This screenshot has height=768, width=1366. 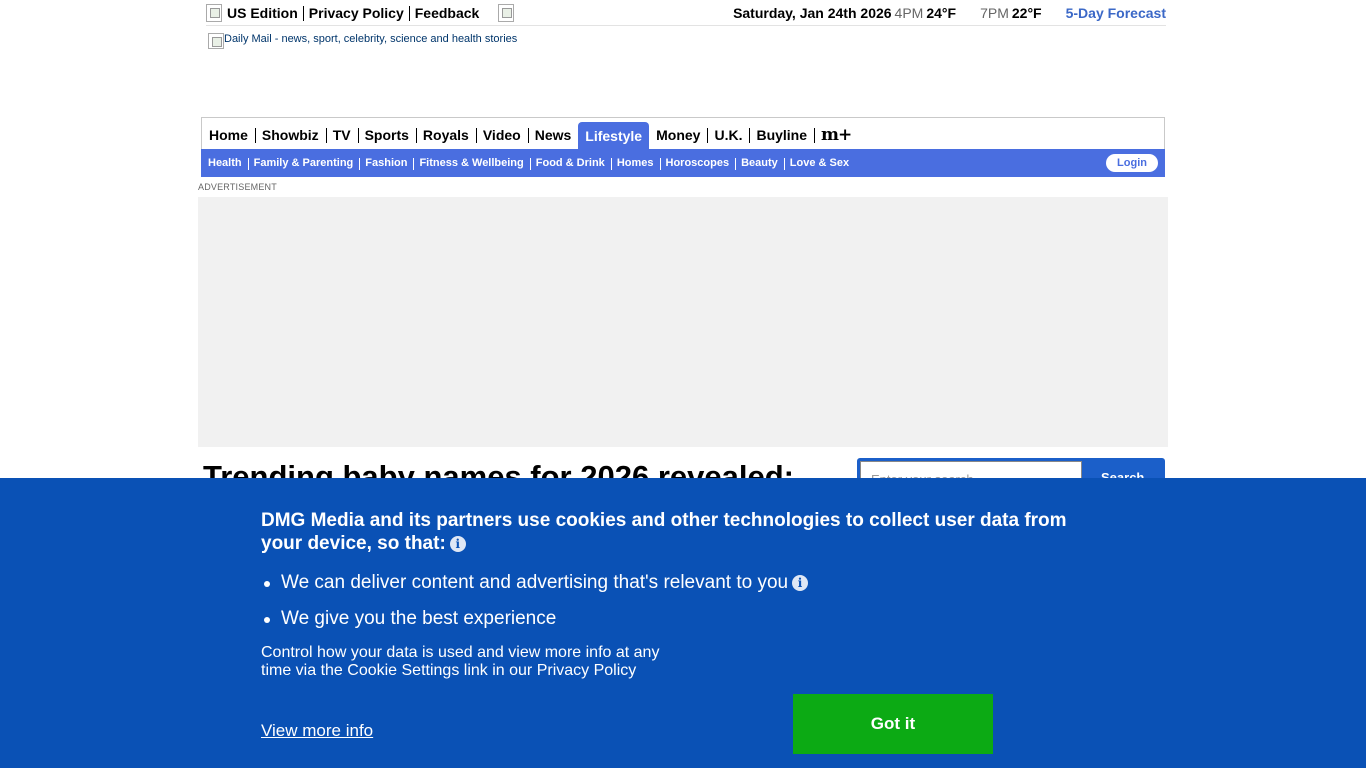 I want to click on date-text: Saturday, Jan 24th 2026, so click(x=812, y=13).